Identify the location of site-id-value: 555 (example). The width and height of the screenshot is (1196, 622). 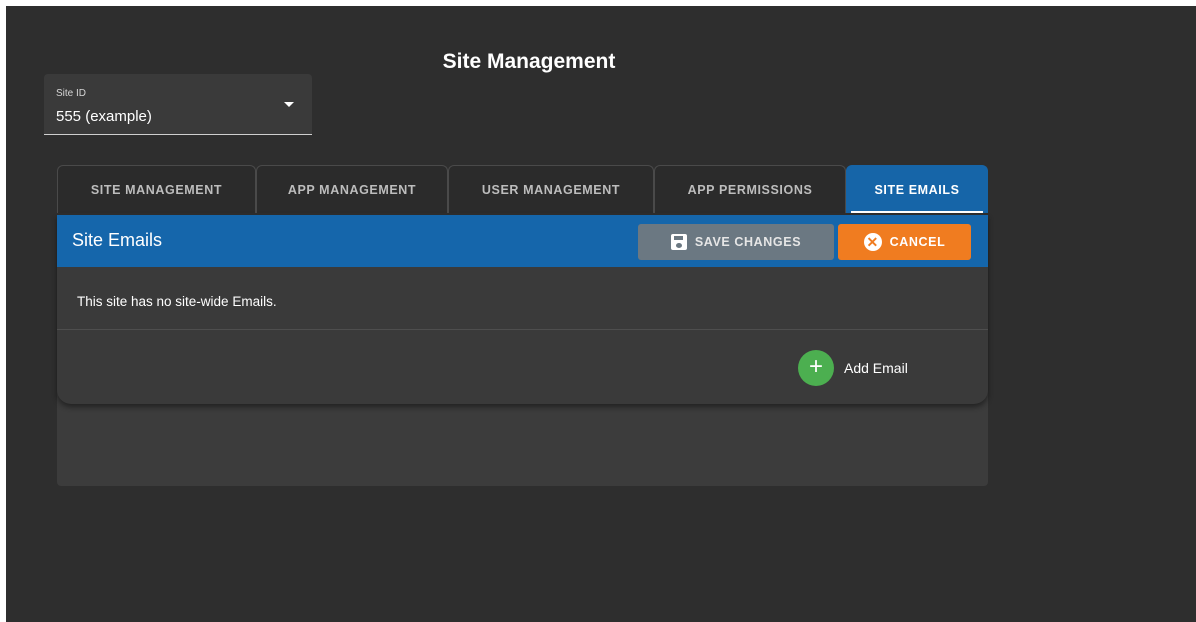
(104, 116).